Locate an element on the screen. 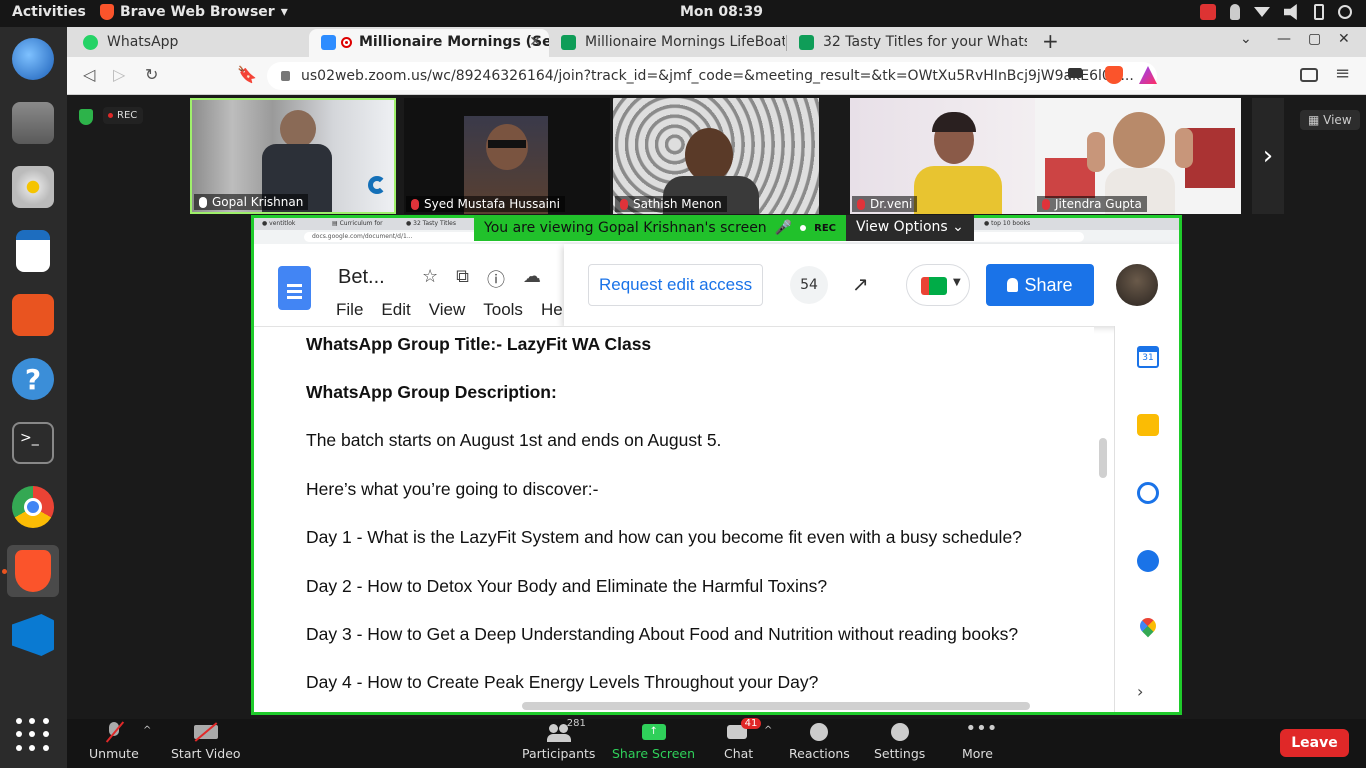  chat-options-caret: ^ is located at coordinates (768, 730).